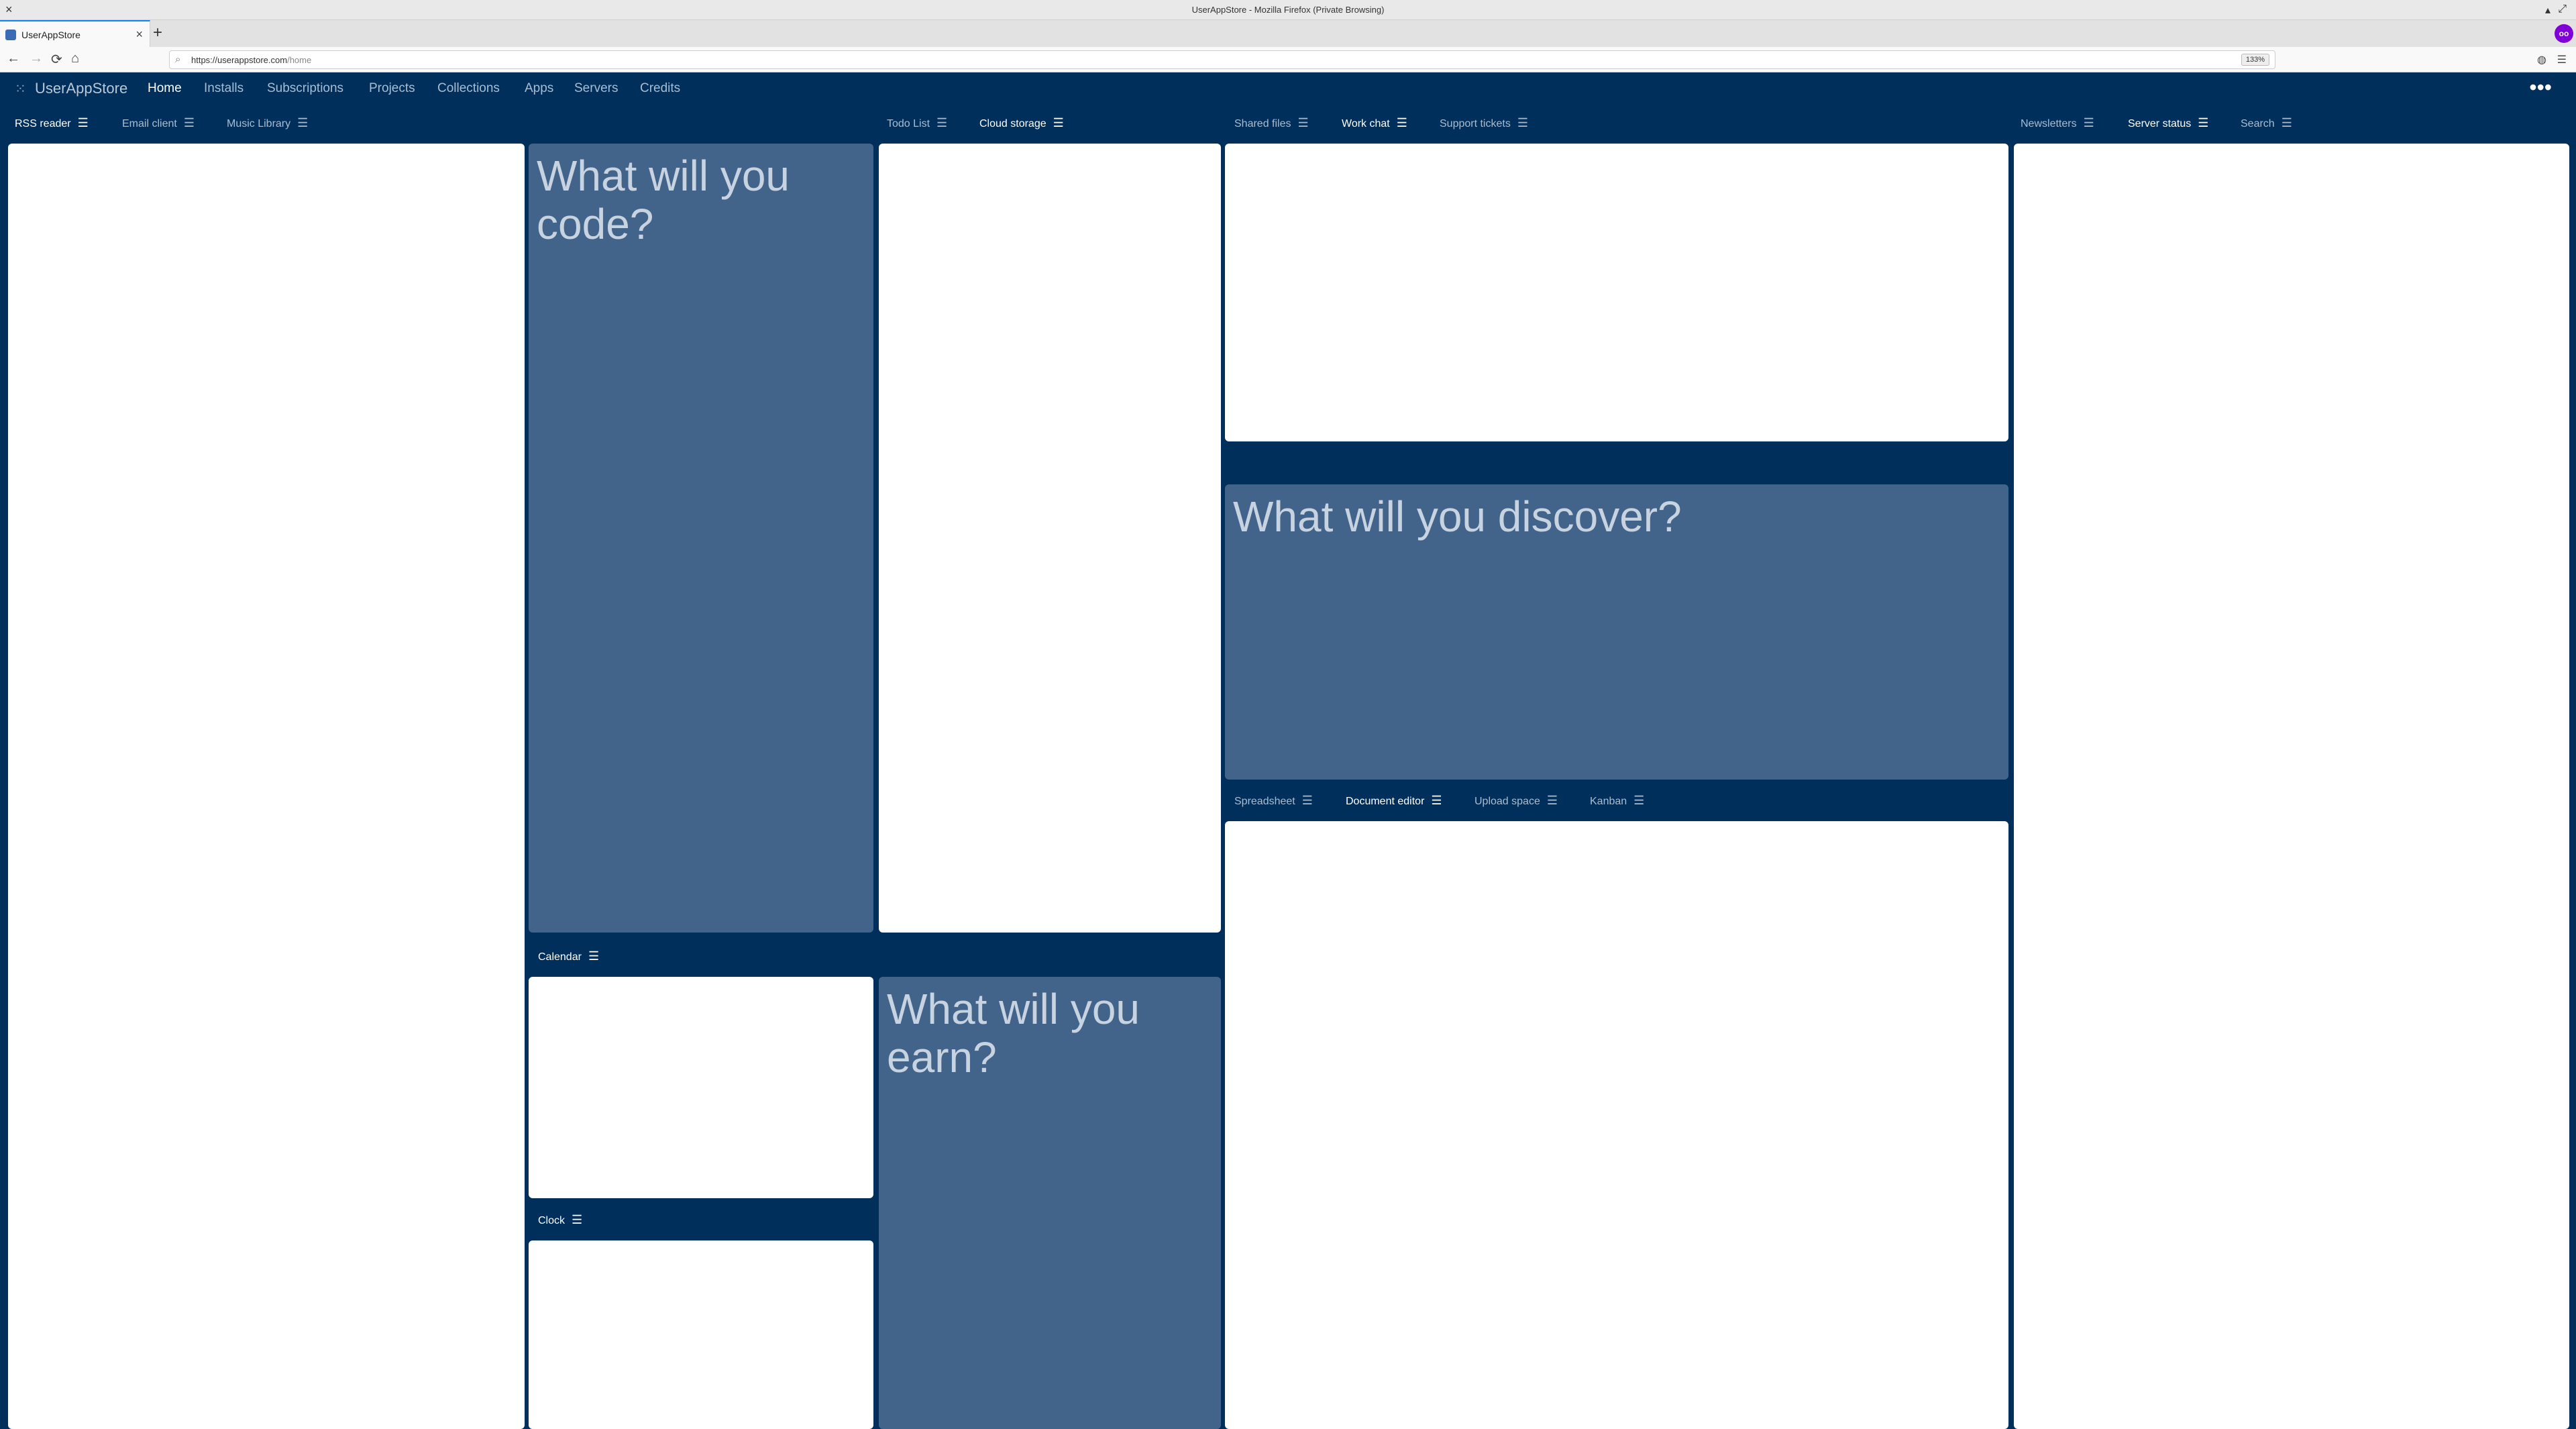 The height and width of the screenshot is (1429, 2576). What do you see at coordinates (917, 123) in the screenshot?
I see `tab-todo-list: Todo List ☰` at bounding box center [917, 123].